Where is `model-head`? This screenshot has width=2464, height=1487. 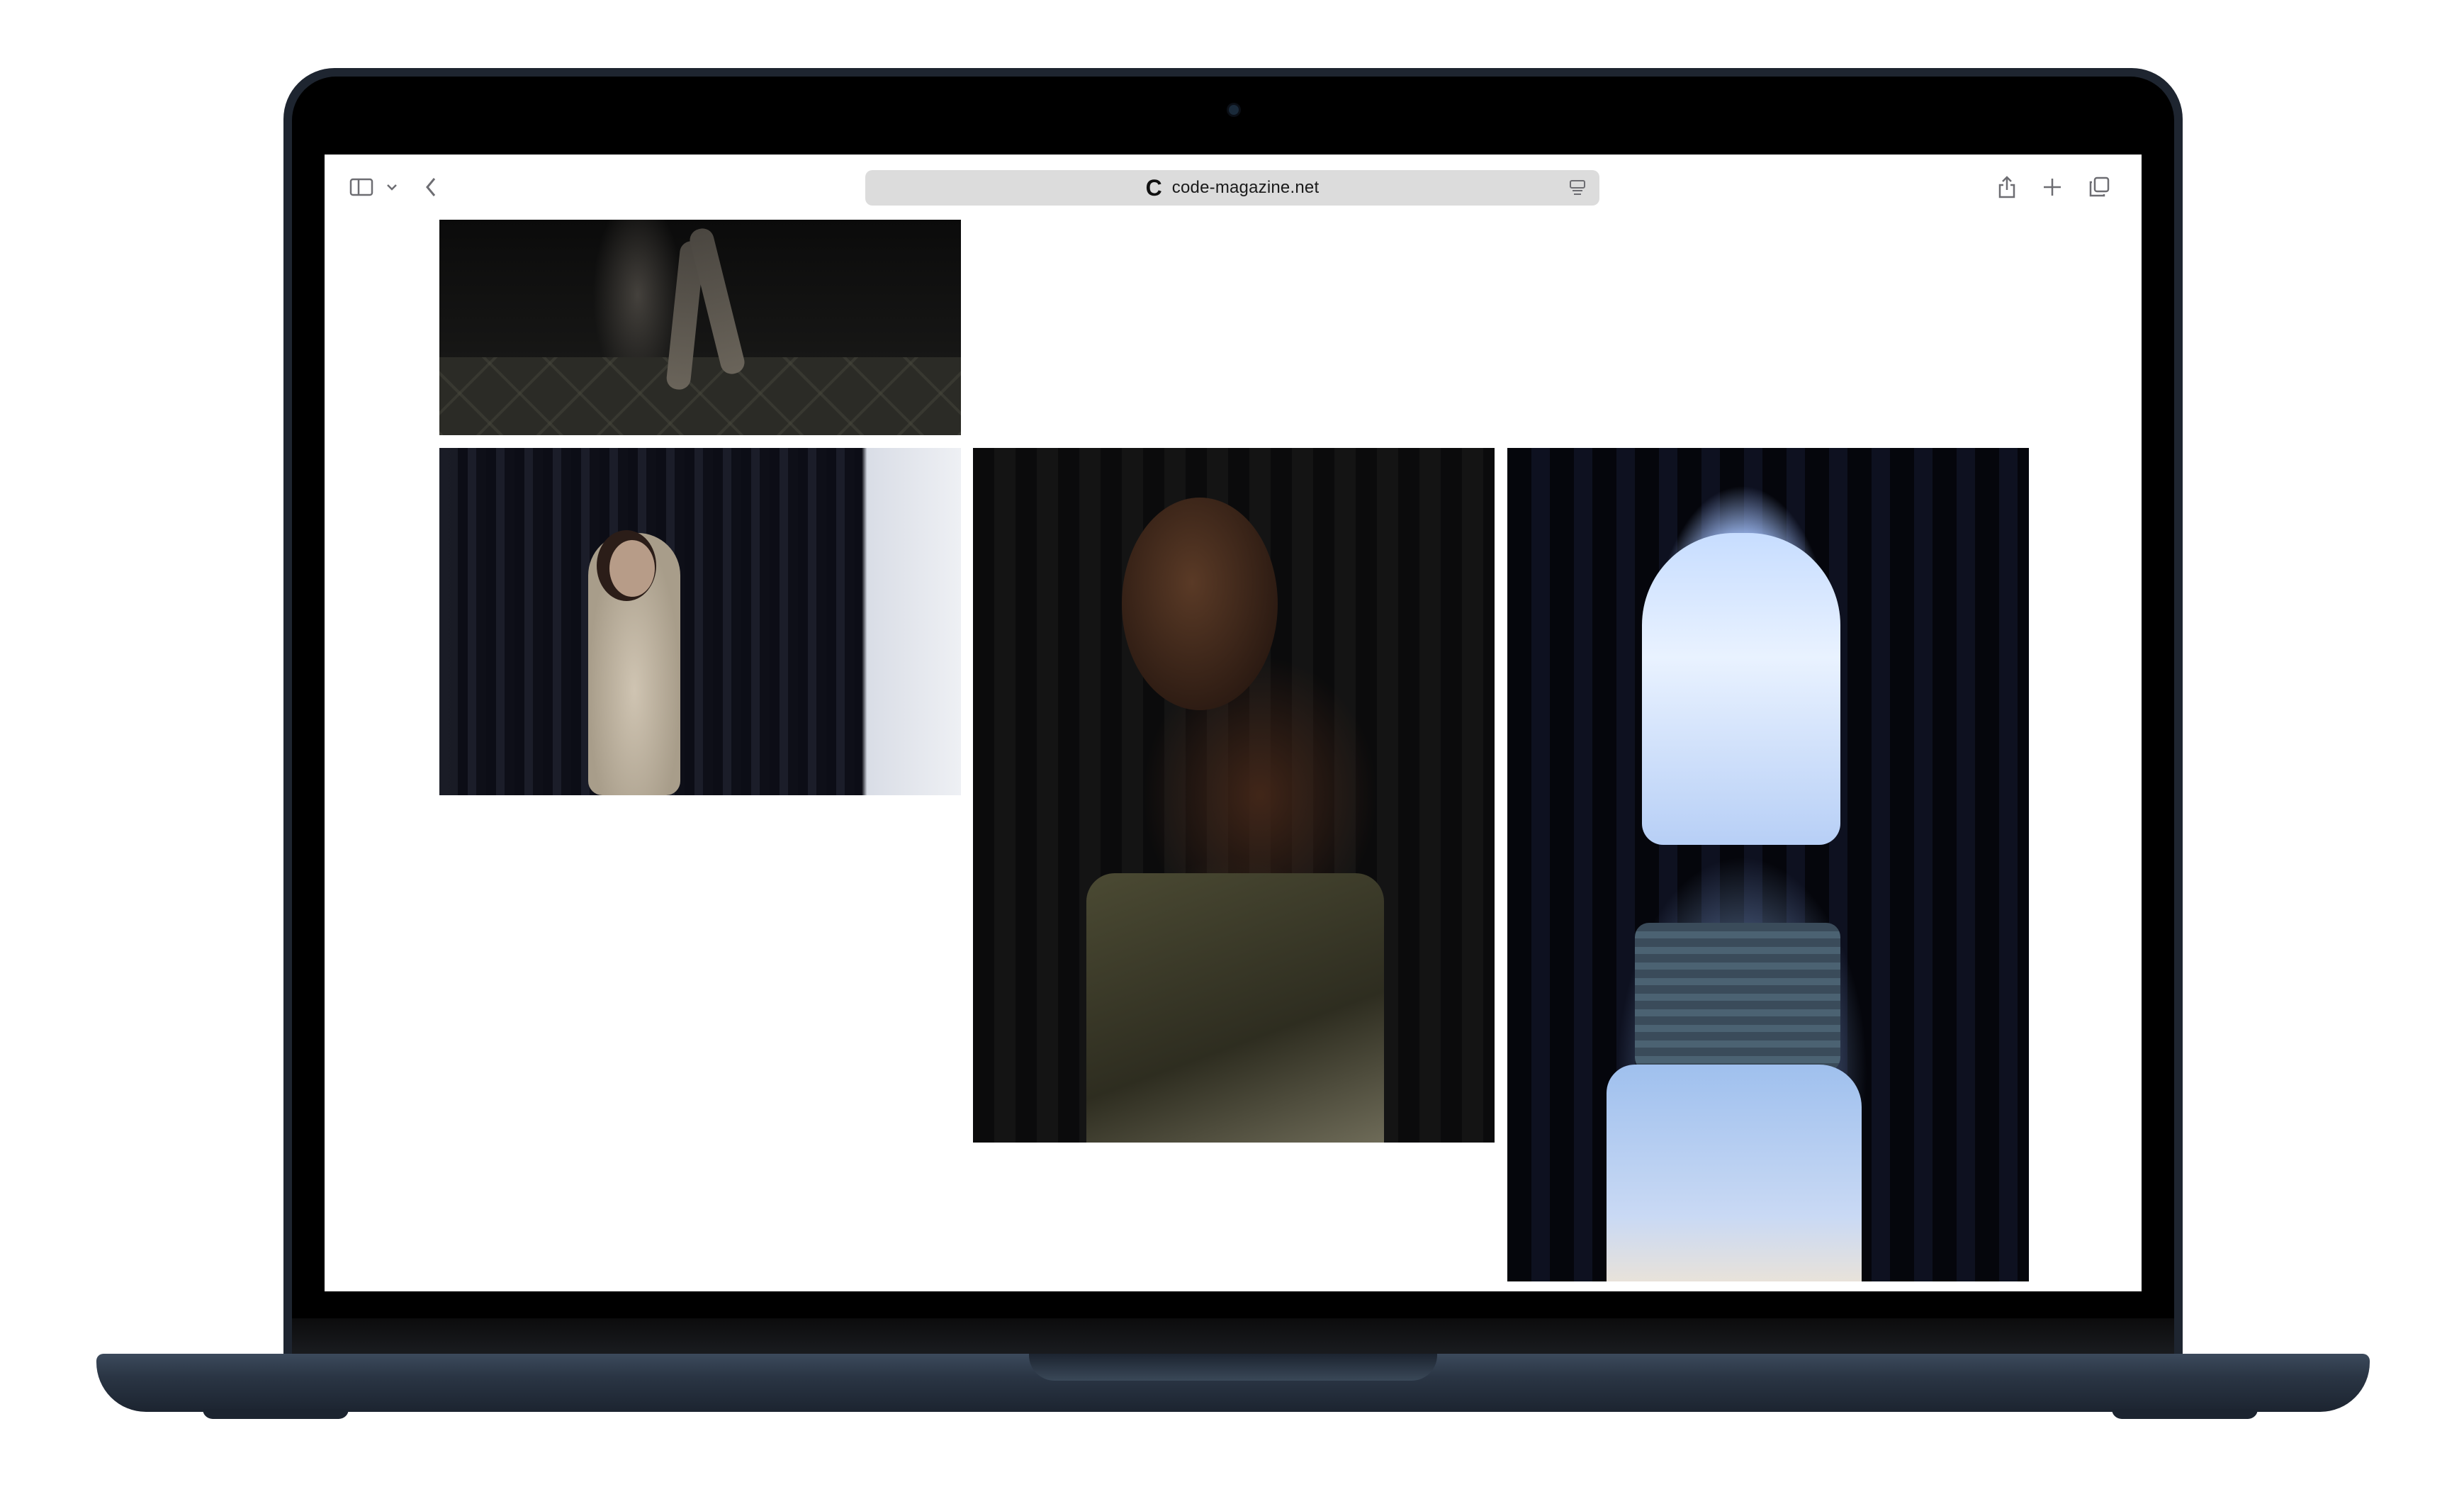 model-head is located at coordinates (632, 568).